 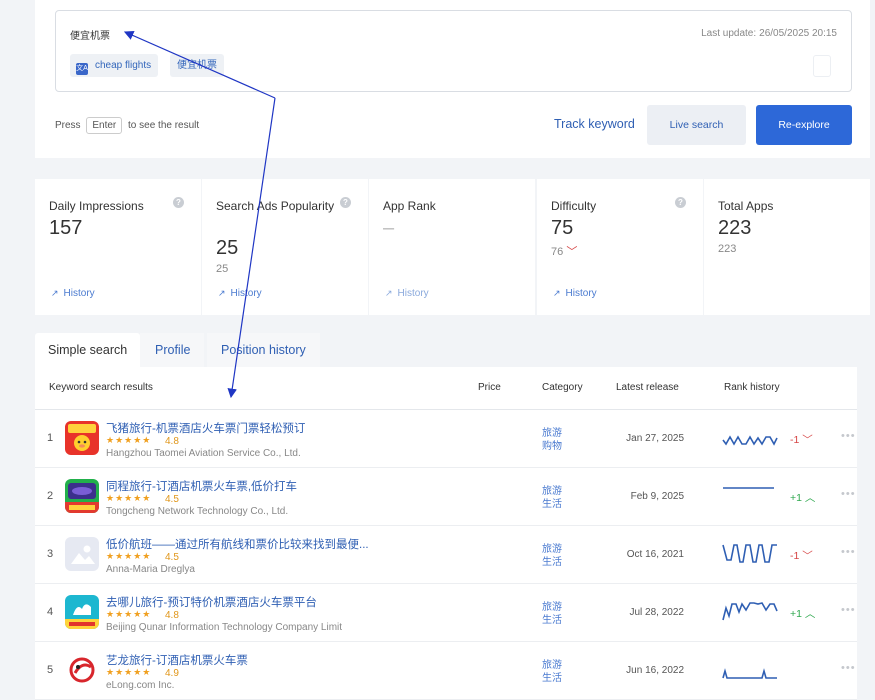 I want to click on hint-prefix: Press, so click(x=68, y=125).